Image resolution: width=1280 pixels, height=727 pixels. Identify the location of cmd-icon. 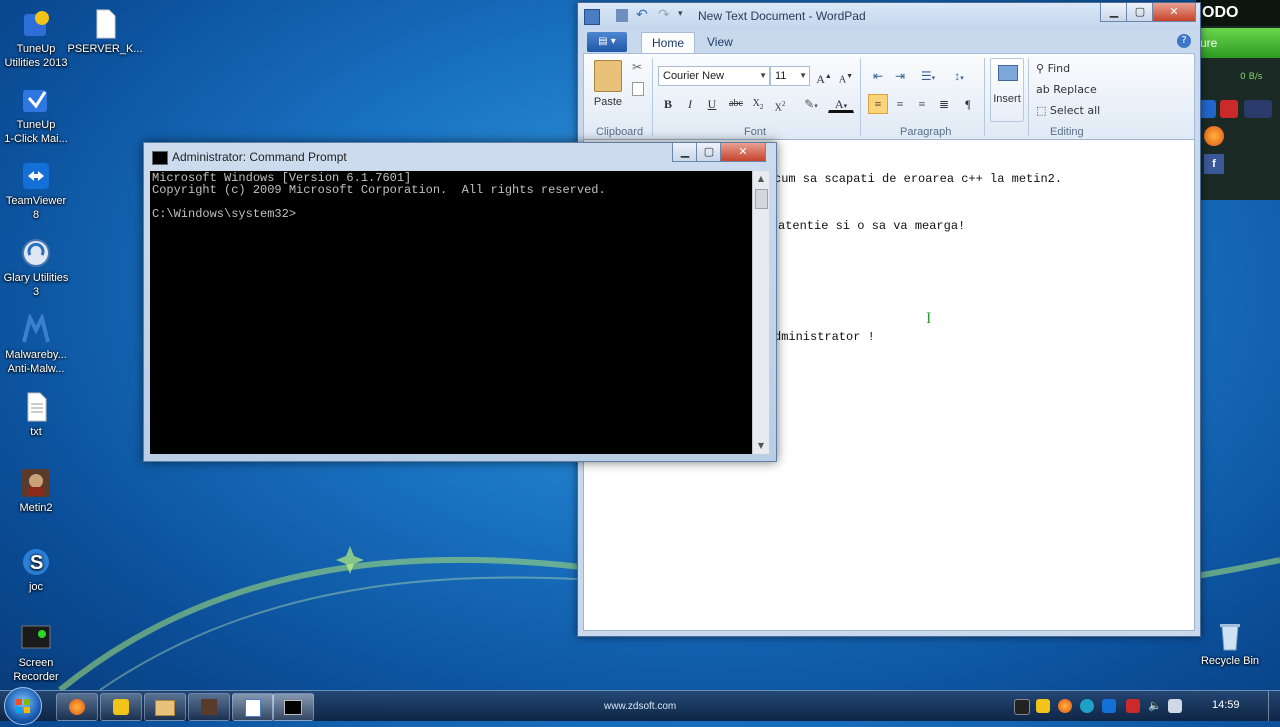
(293, 707).